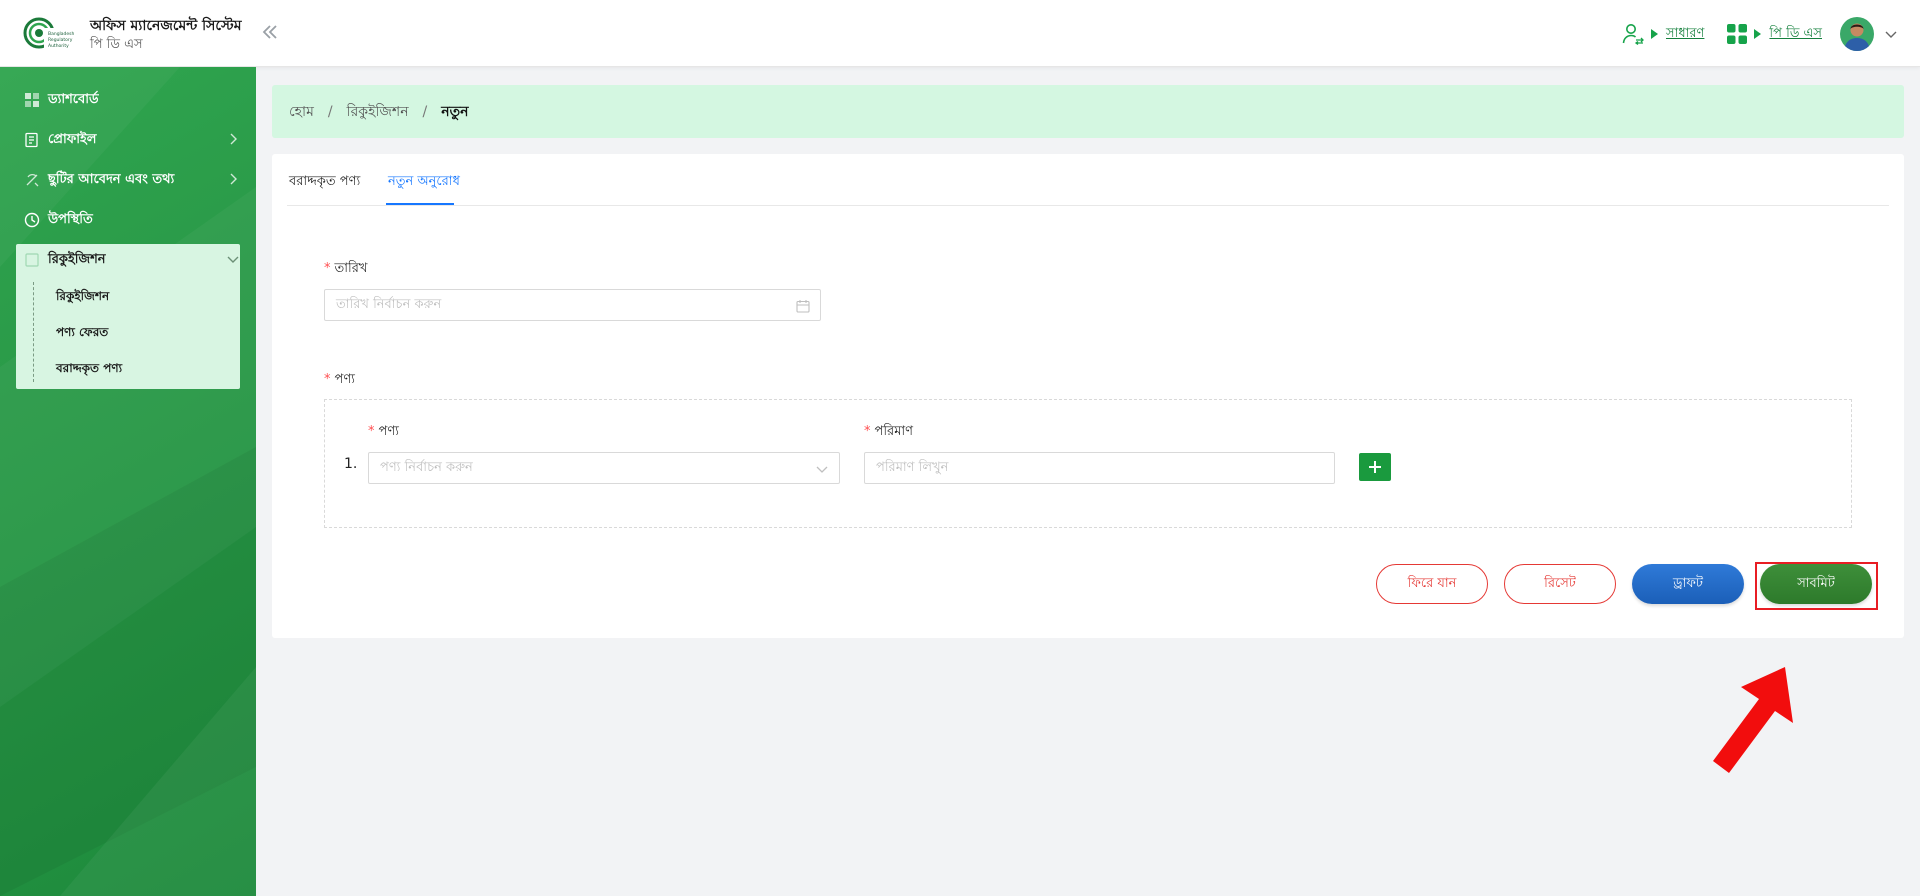  I want to click on product-field-label-text: পণ্য, so click(388, 431).